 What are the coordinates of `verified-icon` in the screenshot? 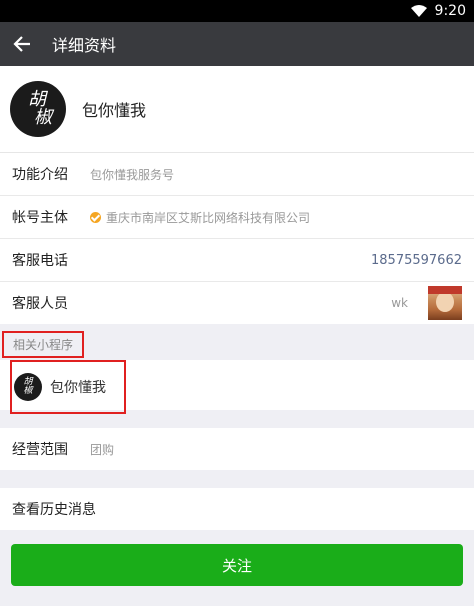 It's located at (95, 217).